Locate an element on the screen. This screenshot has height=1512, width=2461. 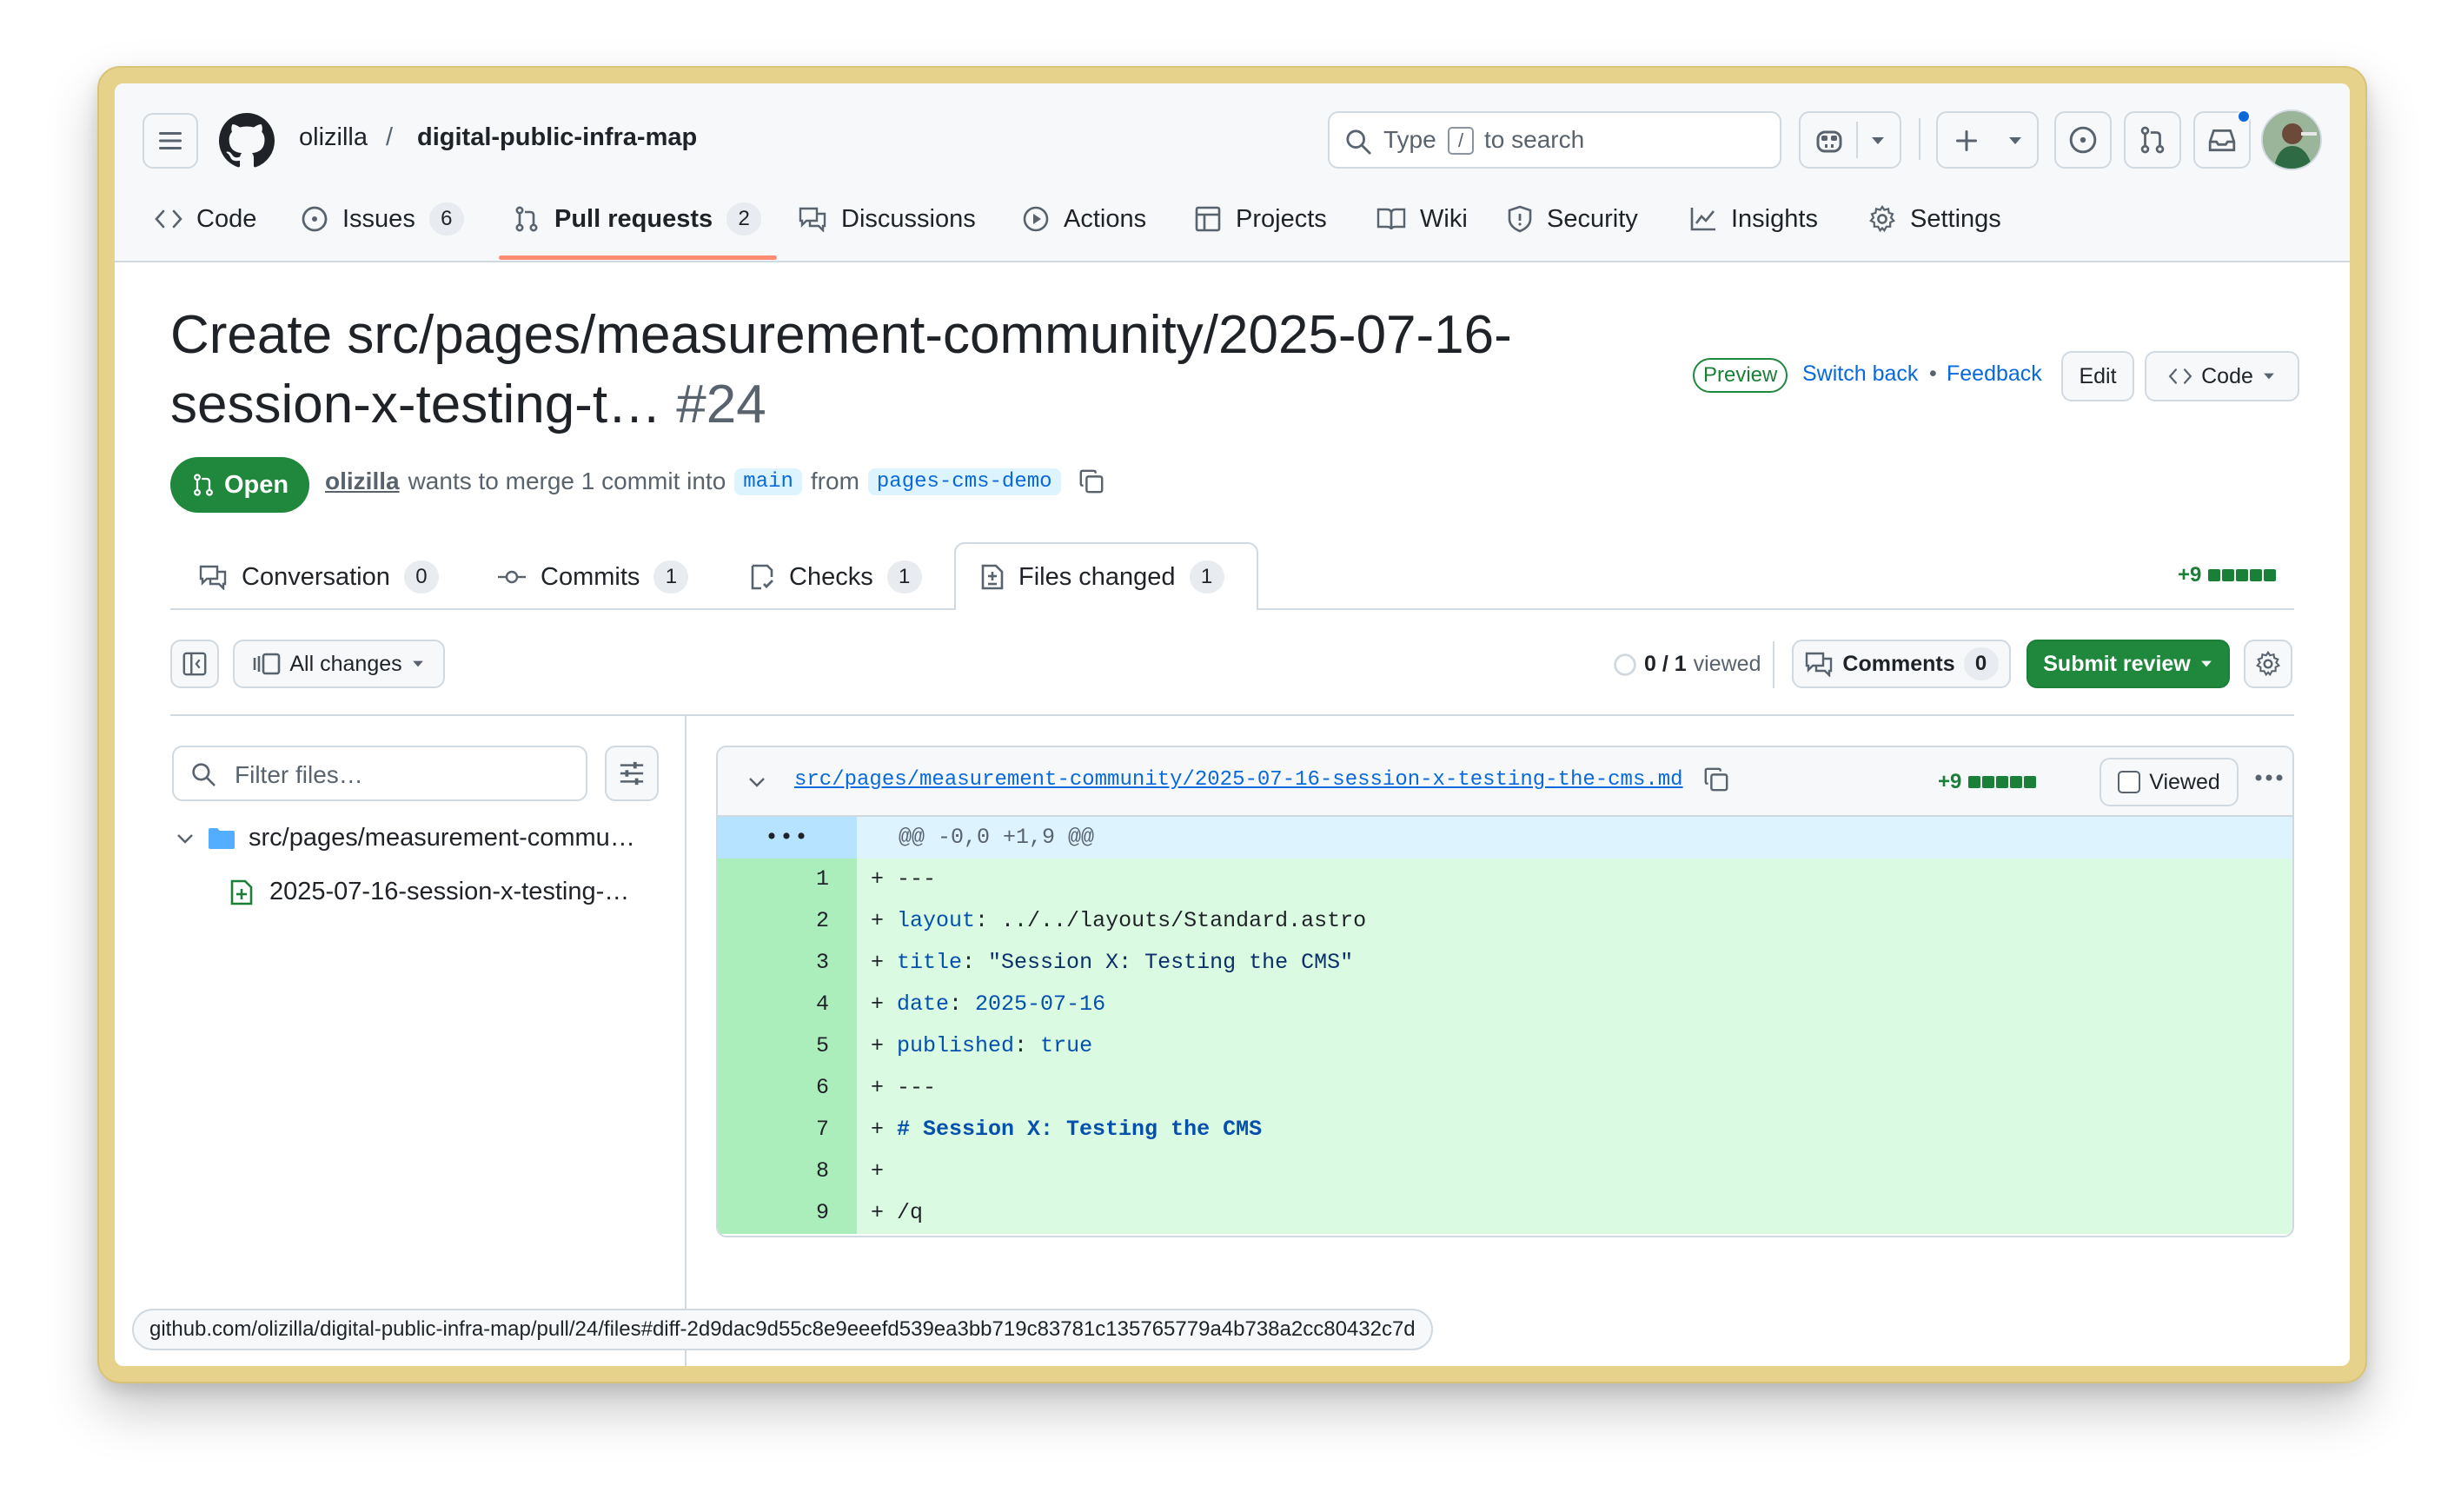
hunk-header-text: @@ -0,0 +1,9 @@ is located at coordinates (1575, 838).